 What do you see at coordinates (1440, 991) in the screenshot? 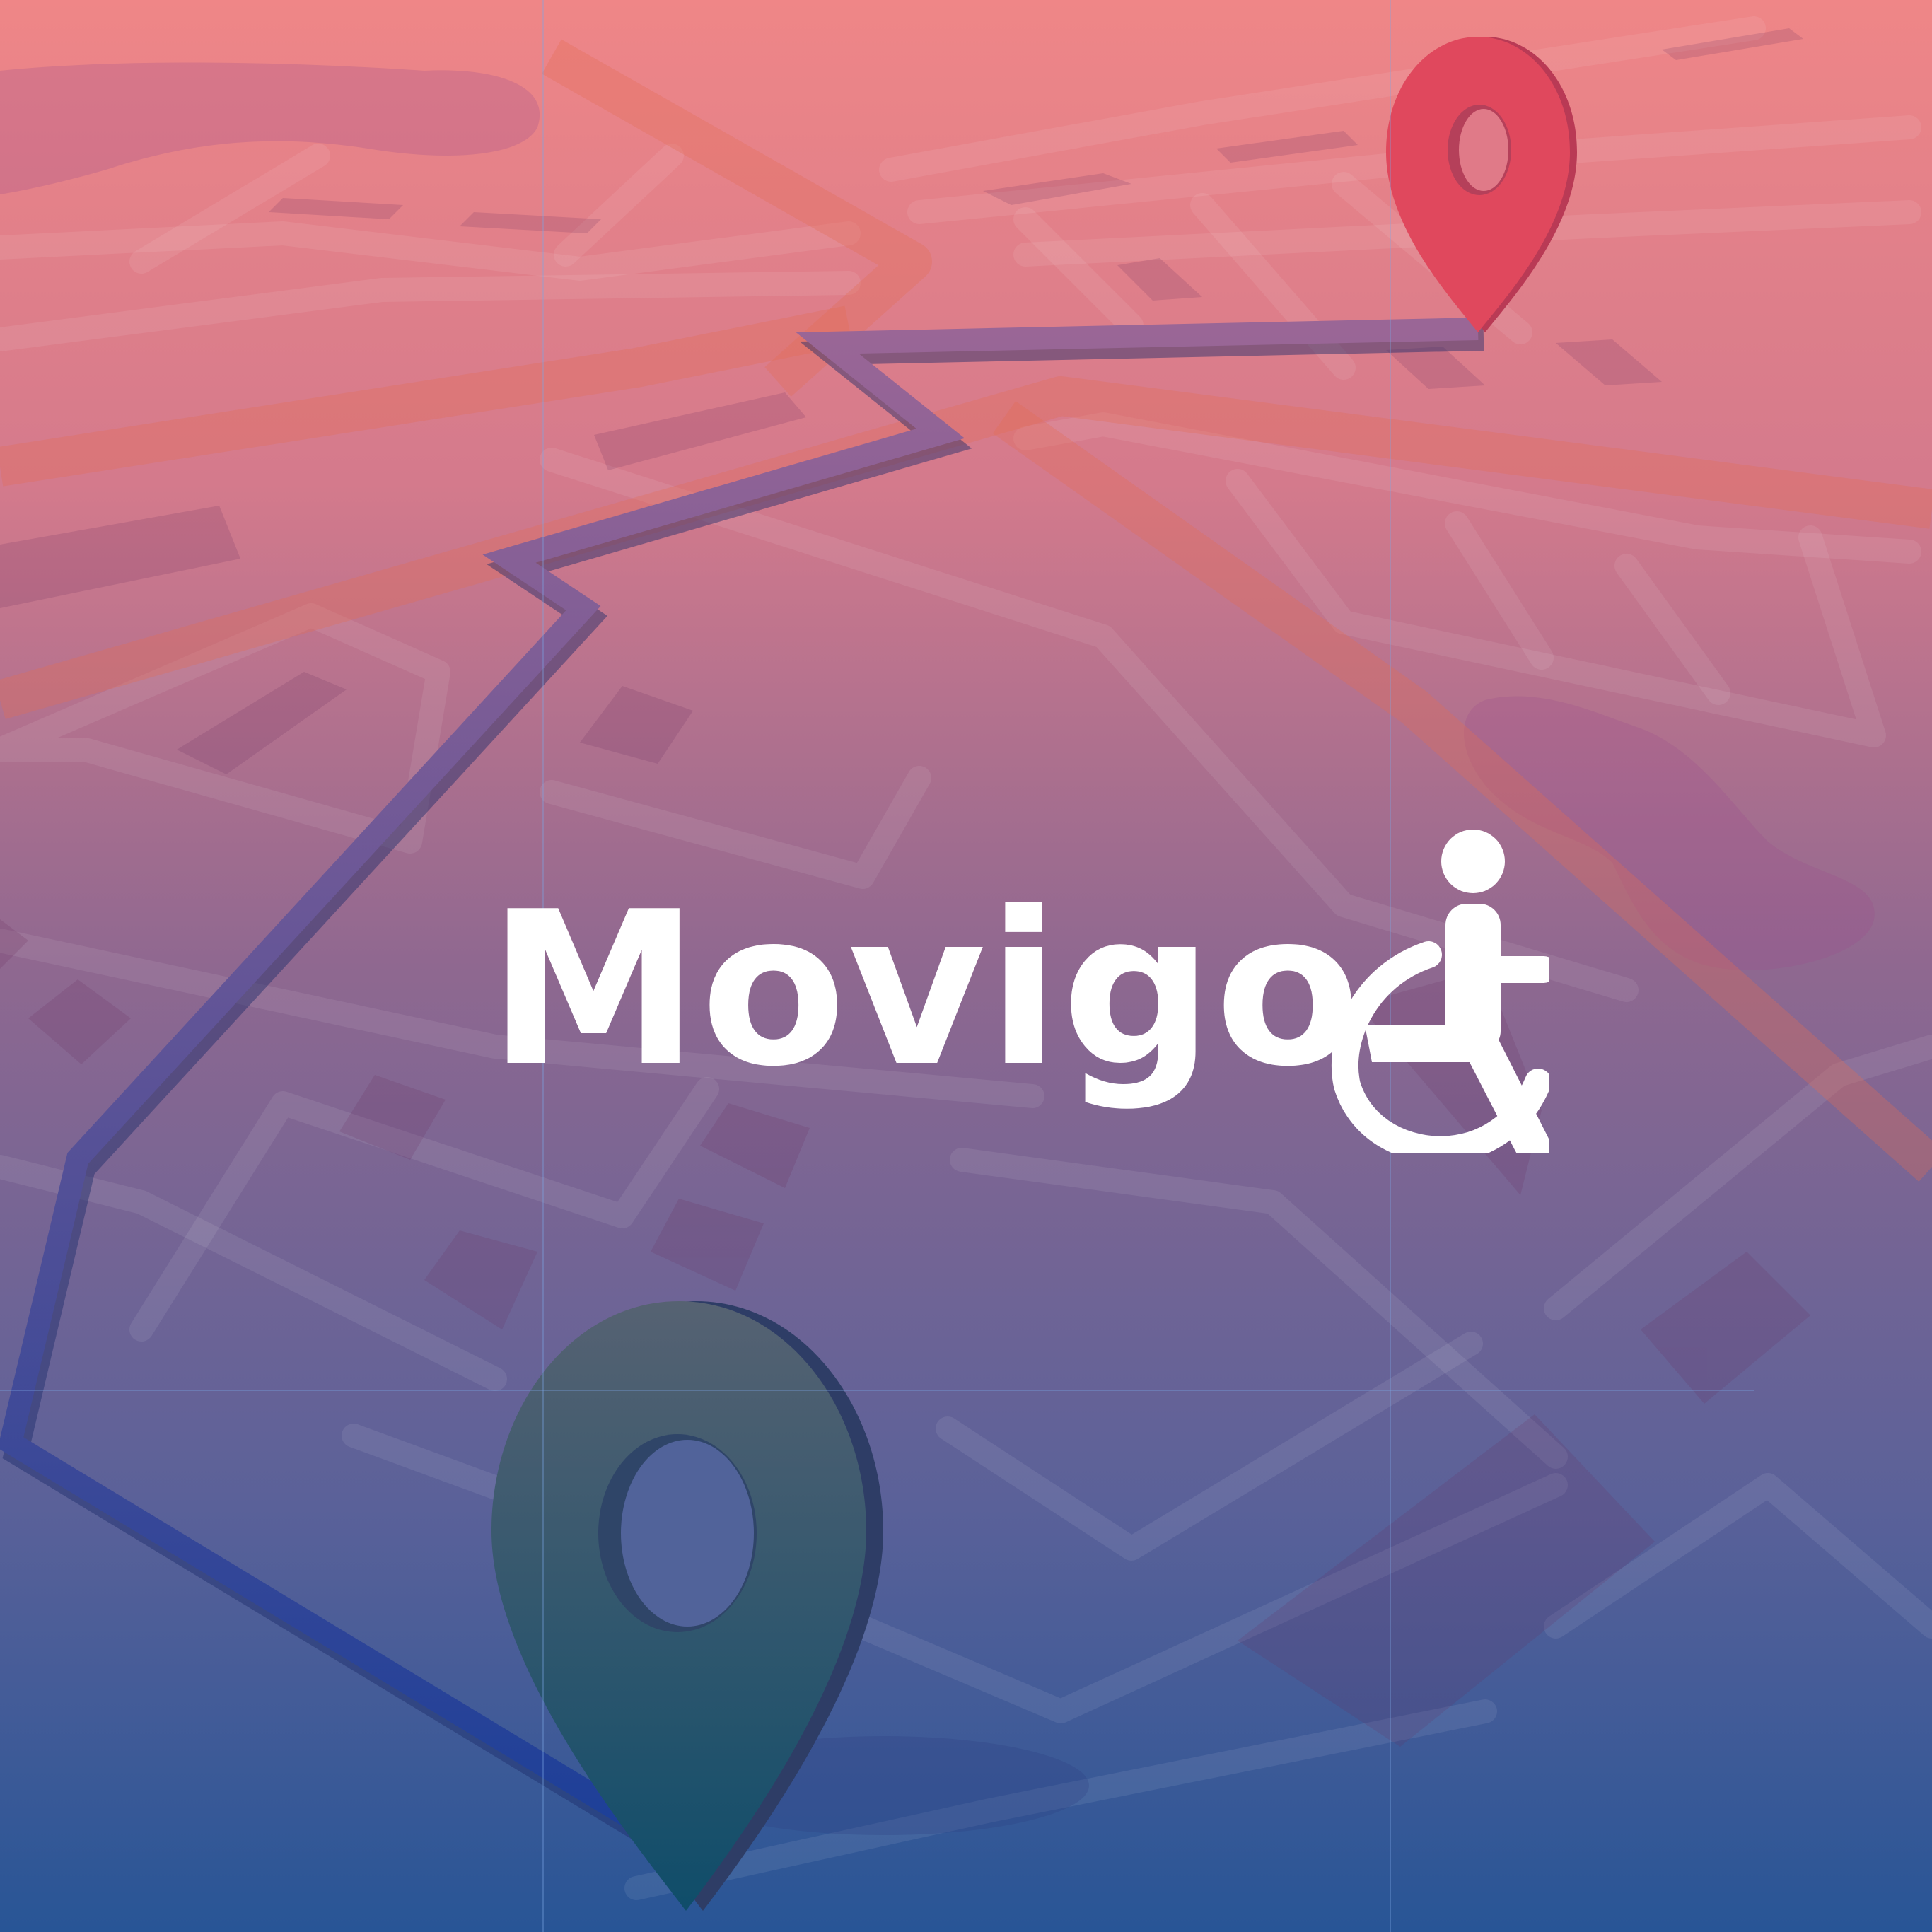
I see `wheelchair-accessibility-icon` at bounding box center [1440, 991].